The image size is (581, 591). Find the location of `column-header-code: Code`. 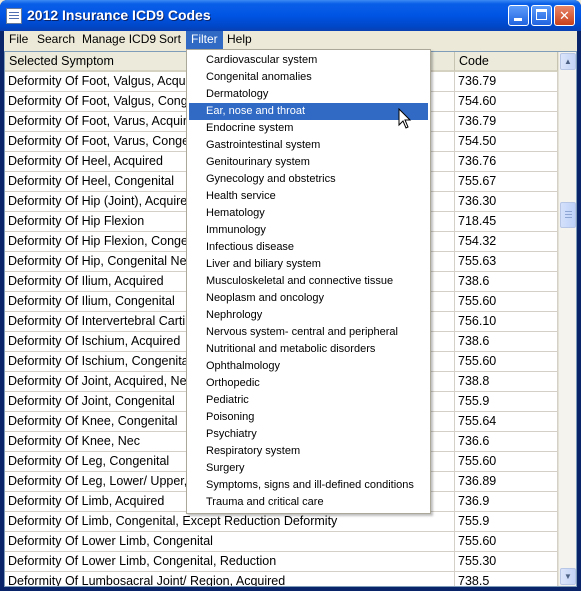

column-header-code: Code is located at coordinates (506, 62).